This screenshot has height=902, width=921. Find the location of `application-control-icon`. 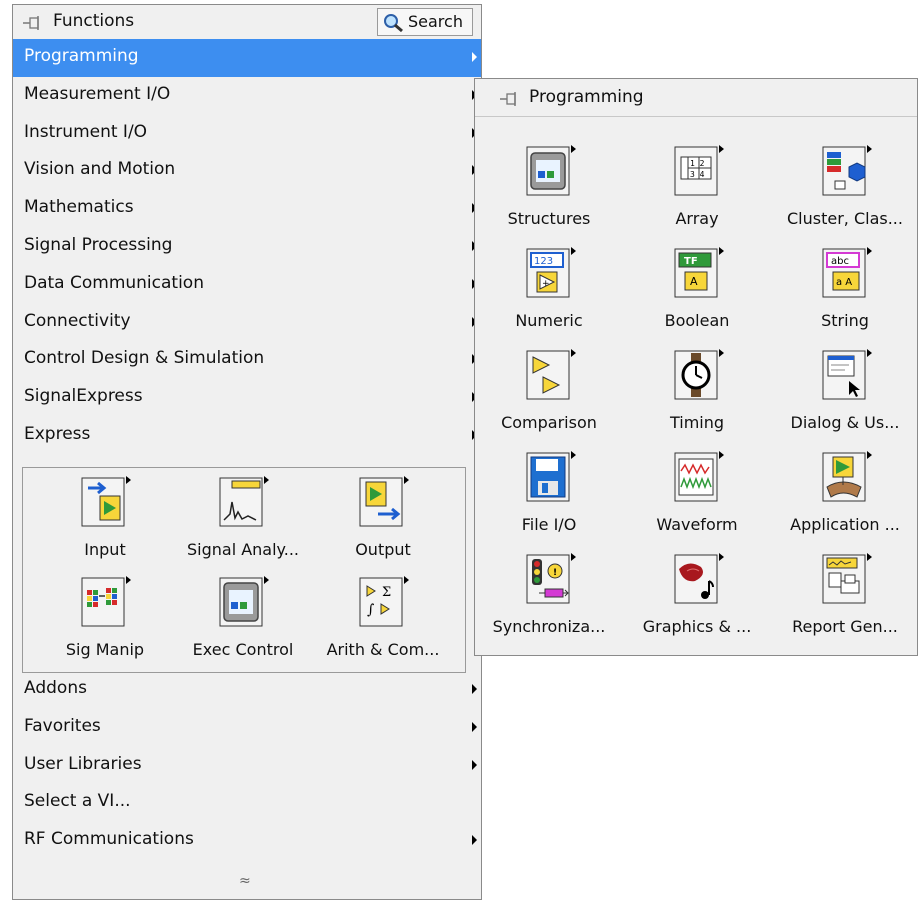

application-control-icon is located at coordinates (847, 476).